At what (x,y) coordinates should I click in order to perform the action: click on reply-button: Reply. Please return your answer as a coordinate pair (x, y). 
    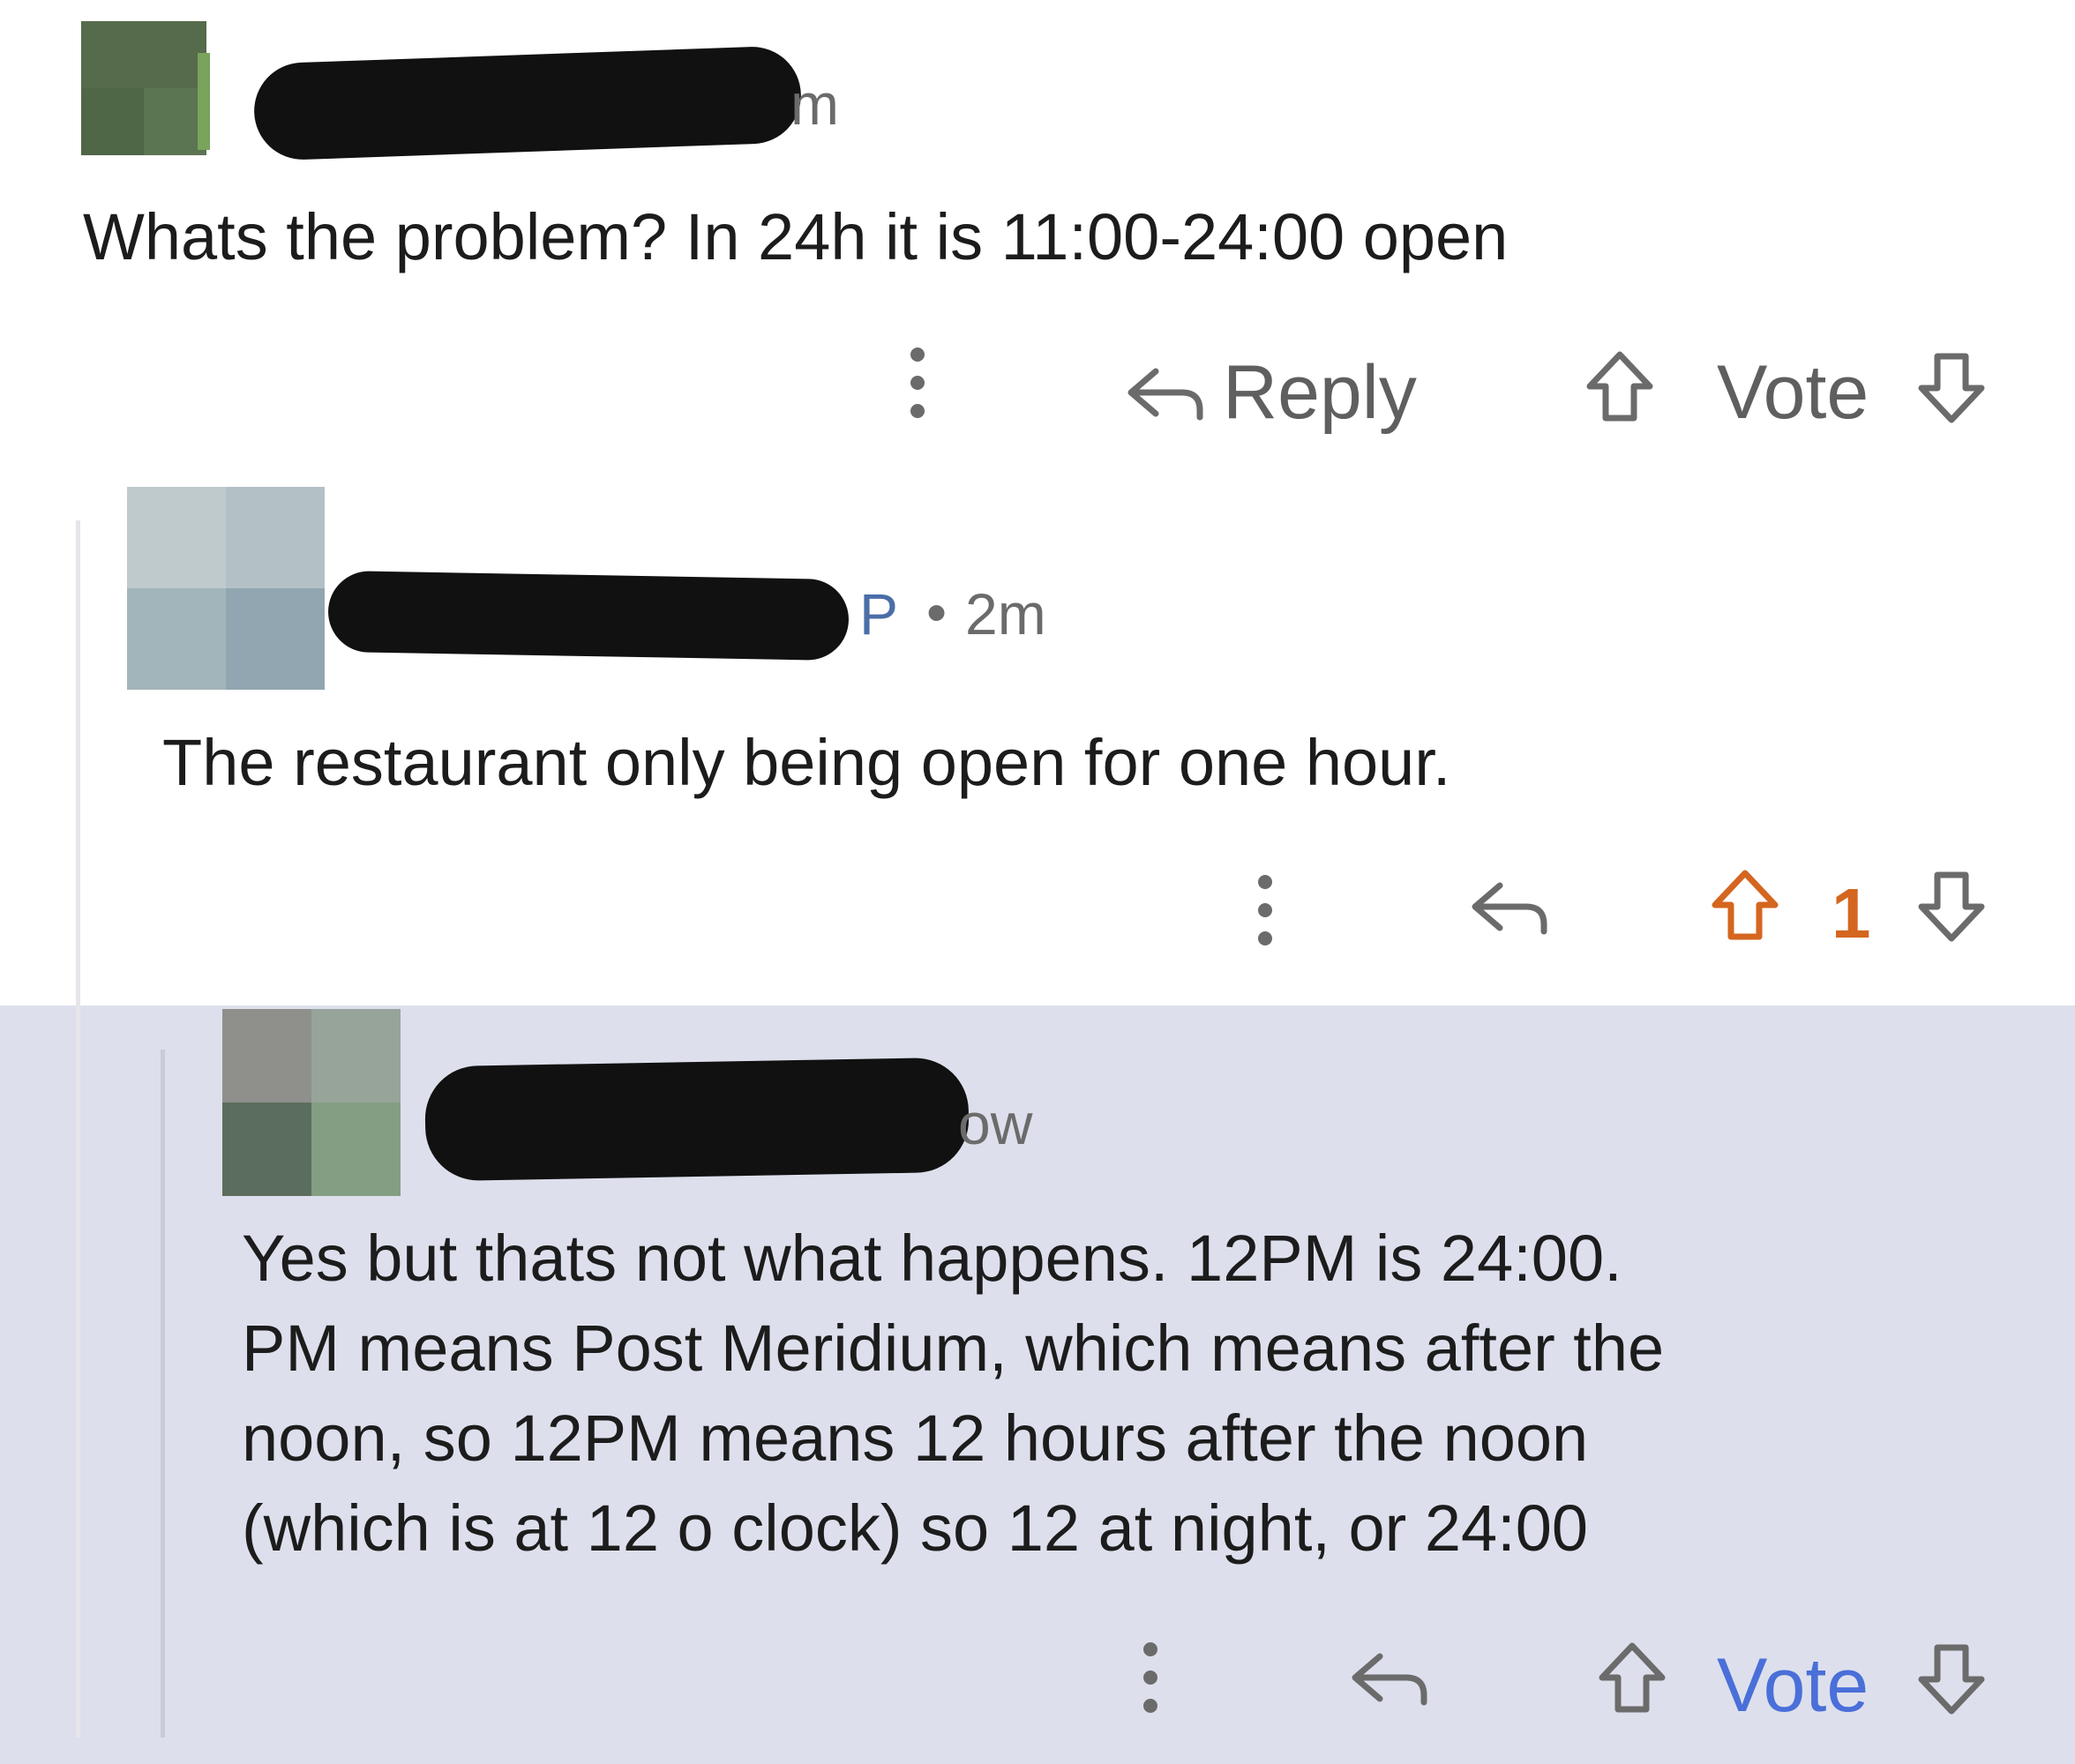
    Looking at the image, I should click on (1268, 393).